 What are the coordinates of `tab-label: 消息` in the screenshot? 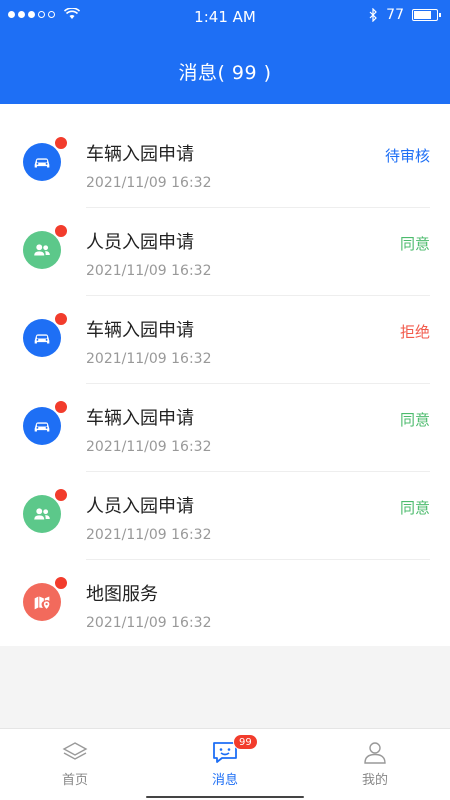 It's located at (224, 780).